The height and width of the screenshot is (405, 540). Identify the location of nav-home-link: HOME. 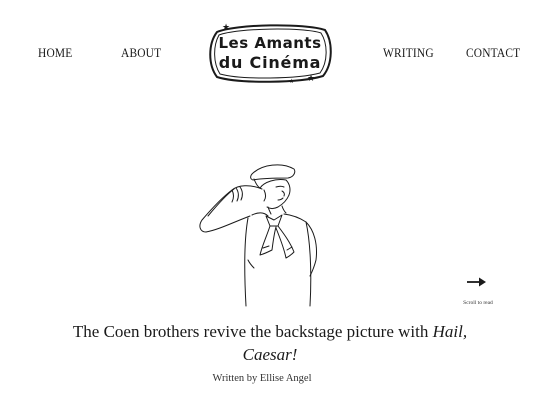
(55, 53).